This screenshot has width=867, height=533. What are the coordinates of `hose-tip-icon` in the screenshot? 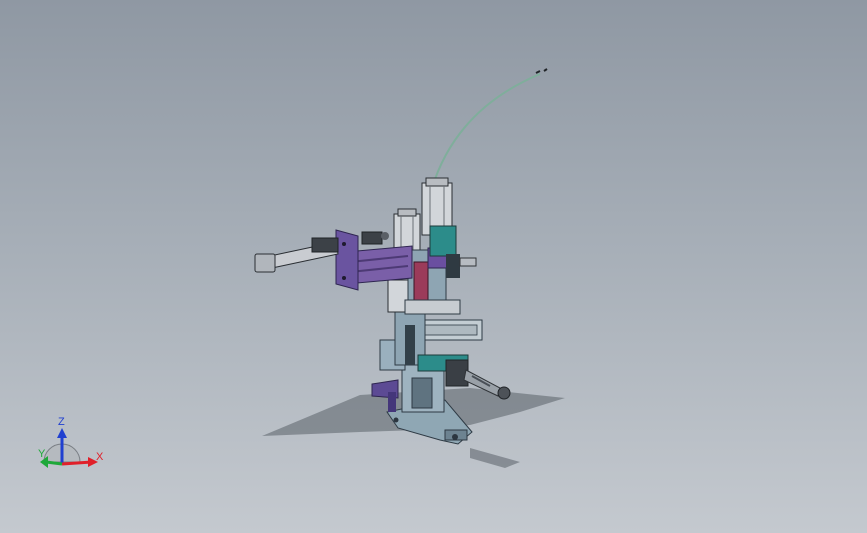 It's located at (541, 71).